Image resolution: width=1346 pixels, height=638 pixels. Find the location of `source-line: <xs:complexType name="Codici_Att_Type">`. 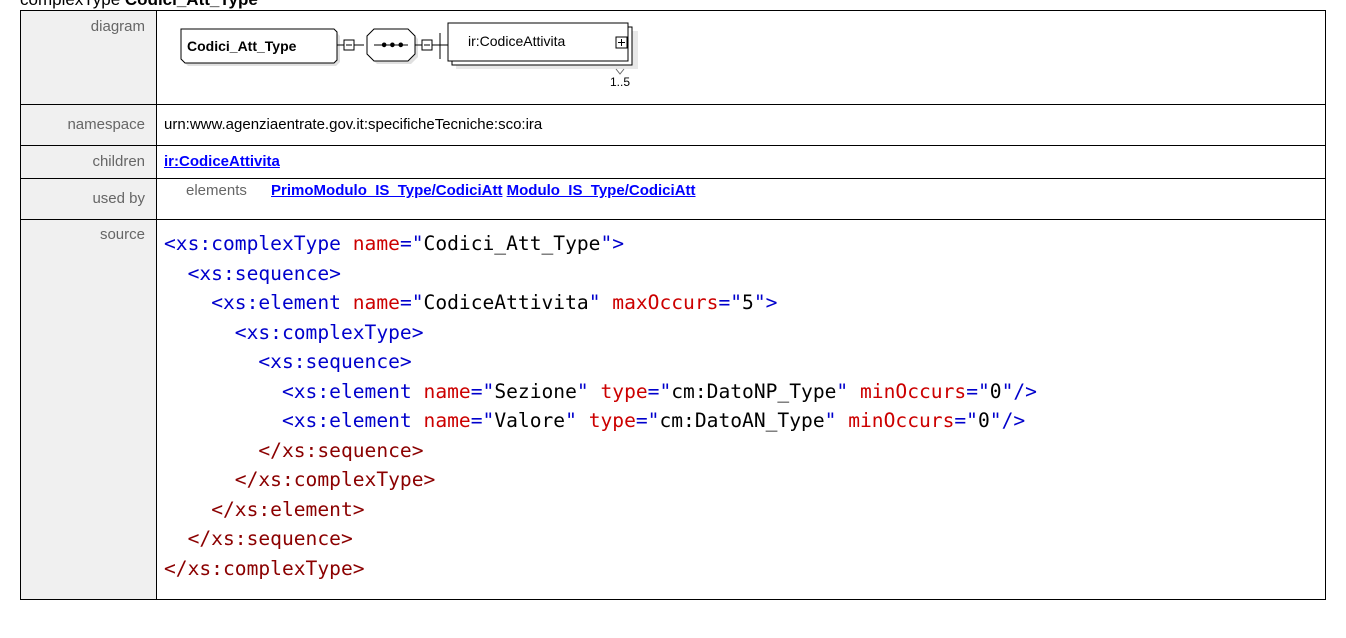

source-line: <xs:complexType name="Codici_Att_Type"> is located at coordinates (744, 244).